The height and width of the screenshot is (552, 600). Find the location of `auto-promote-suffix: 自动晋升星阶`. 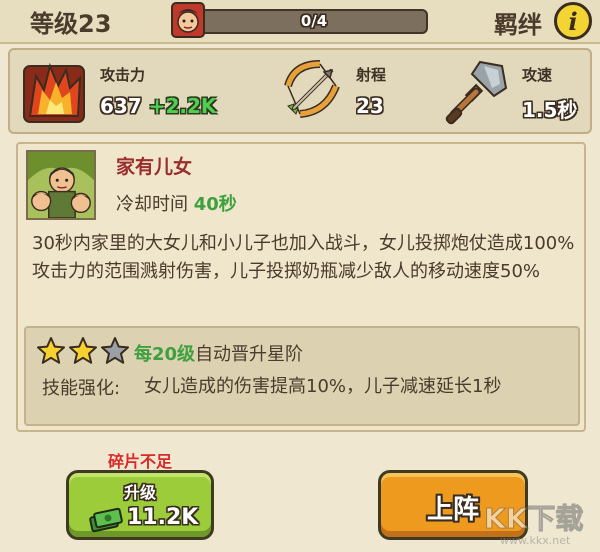

auto-promote-suffix: 自动晋升星阶 is located at coordinates (249, 354).